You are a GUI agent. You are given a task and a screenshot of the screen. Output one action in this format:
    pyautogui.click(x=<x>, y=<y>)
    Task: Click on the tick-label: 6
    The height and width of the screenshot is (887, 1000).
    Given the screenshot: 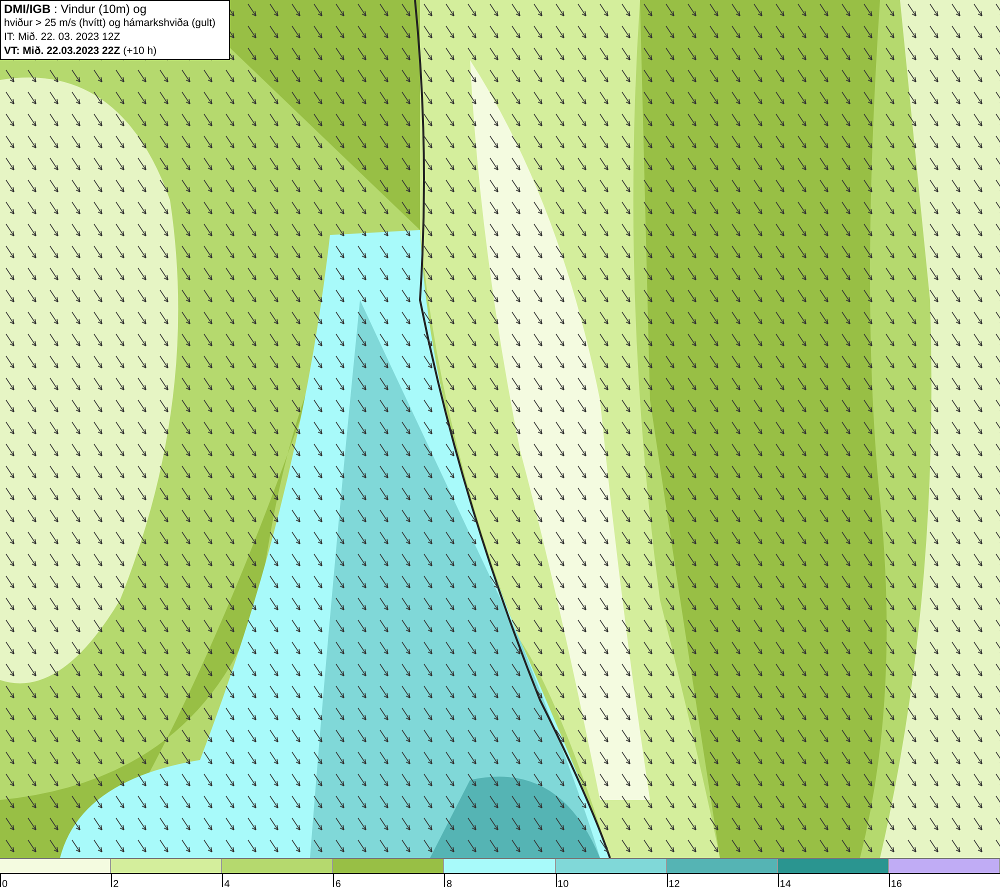 What is the action you would take?
    pyautogui.click(x=337, y=883)
    